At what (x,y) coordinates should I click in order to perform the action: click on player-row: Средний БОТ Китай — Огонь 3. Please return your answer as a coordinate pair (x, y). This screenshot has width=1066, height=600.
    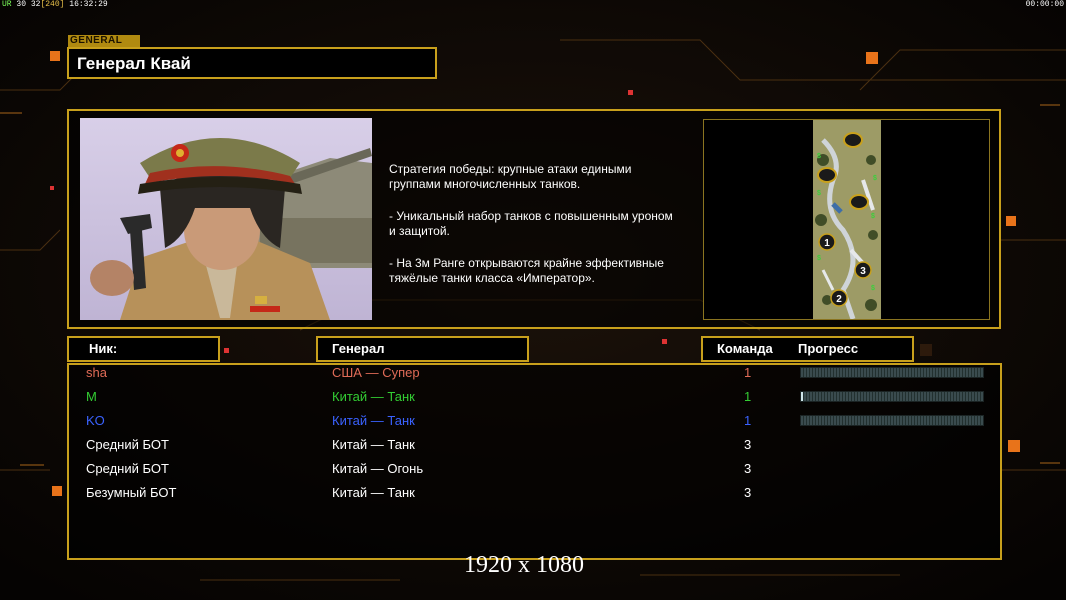
    Looking at the image, I should click on (467, 469).